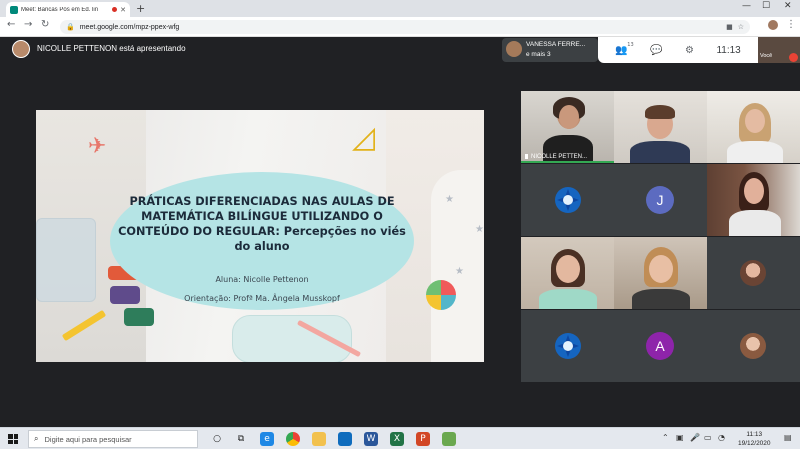 This screenshot has height=449, width=800. What do you see at coordinates (550, 50) in the screenshot?
I see `active-speakers-box: VANESSA FERRE... e mais 3` at bounding box center [550, 50].